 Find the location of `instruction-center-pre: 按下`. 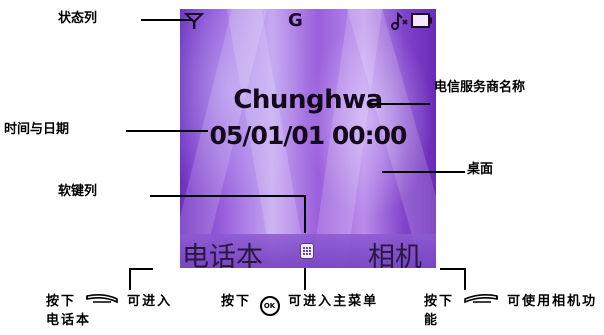

instruction-center-pre: 按下 is located at coordinates (236, 301).